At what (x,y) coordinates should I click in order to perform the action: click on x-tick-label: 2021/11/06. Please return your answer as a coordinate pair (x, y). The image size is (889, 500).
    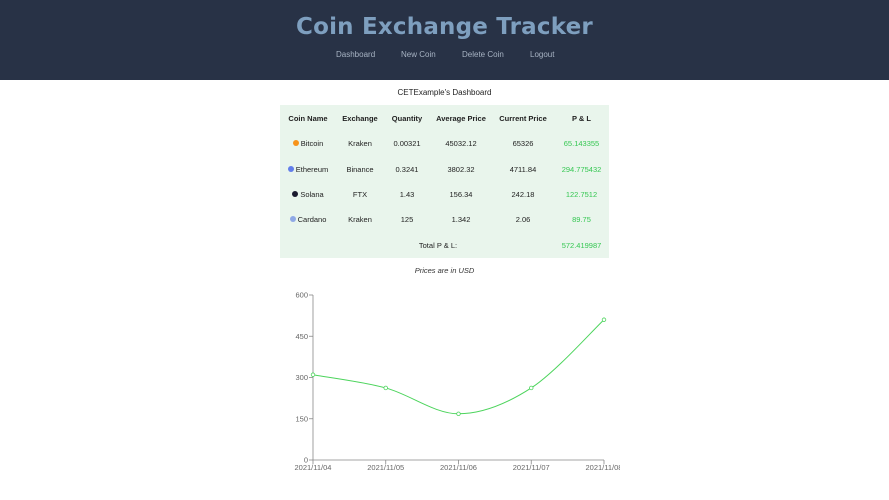
    Looking at the image, I should click on (458, 467).